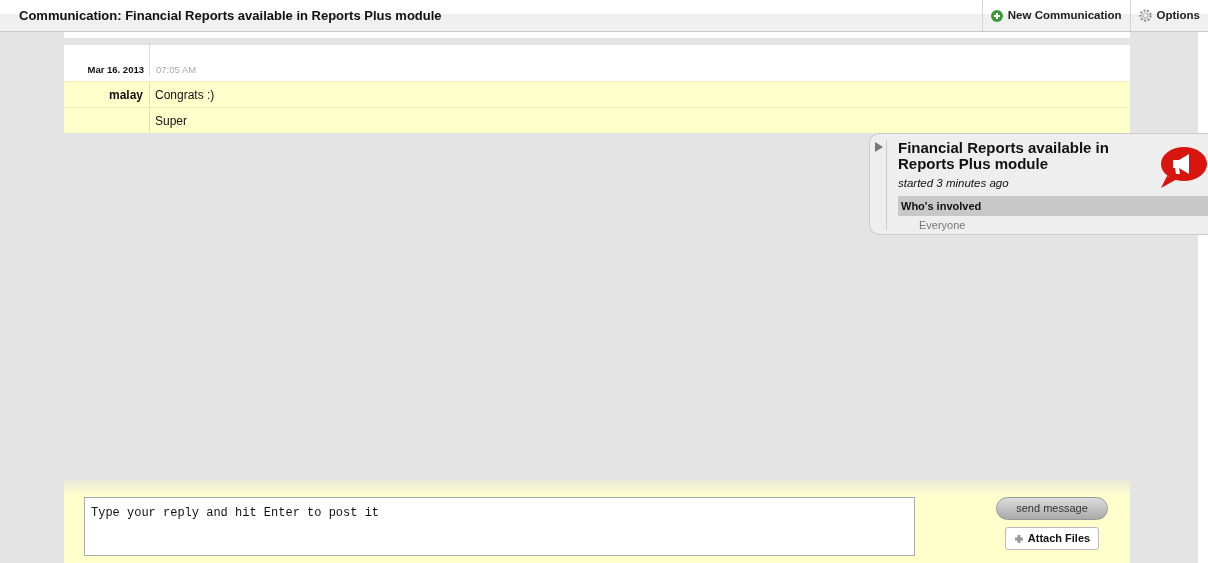 This screenshot has width=1208, height=563. Describe the element at coordinates (1183, 167) in the screenshot. I see `megaphone-icon` at that location.